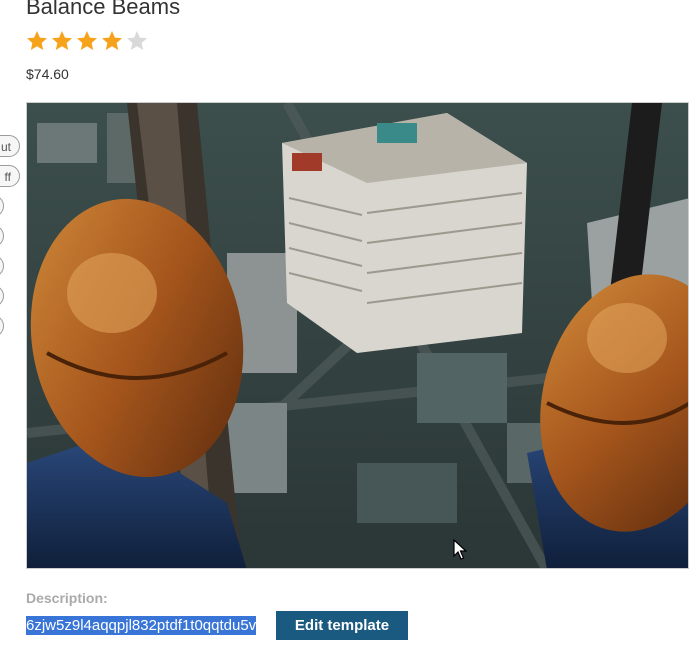 The height and width of the screenshot is (650, 689). I want to click on description-label: Description:, so click(67, 598).